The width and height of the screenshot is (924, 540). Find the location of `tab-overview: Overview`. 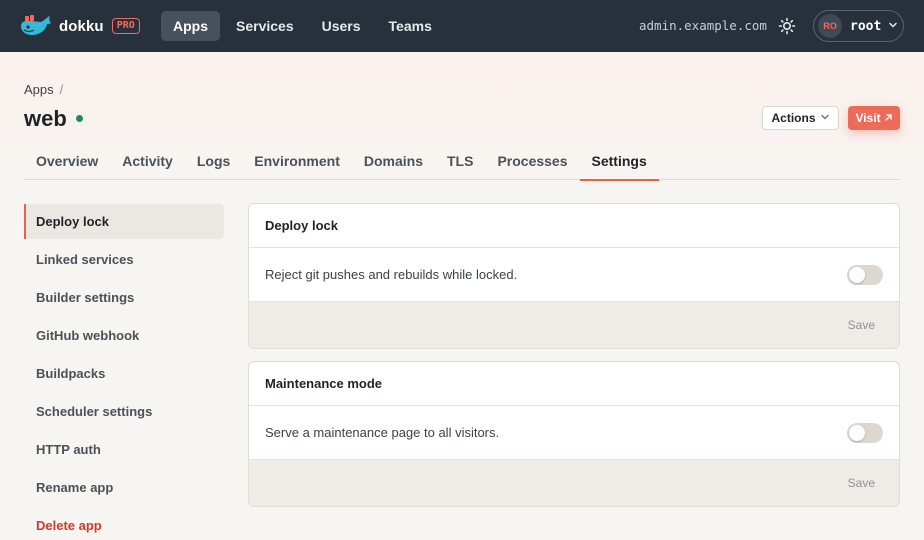

tab-overview: Overview is located at coordinates (67, 161).